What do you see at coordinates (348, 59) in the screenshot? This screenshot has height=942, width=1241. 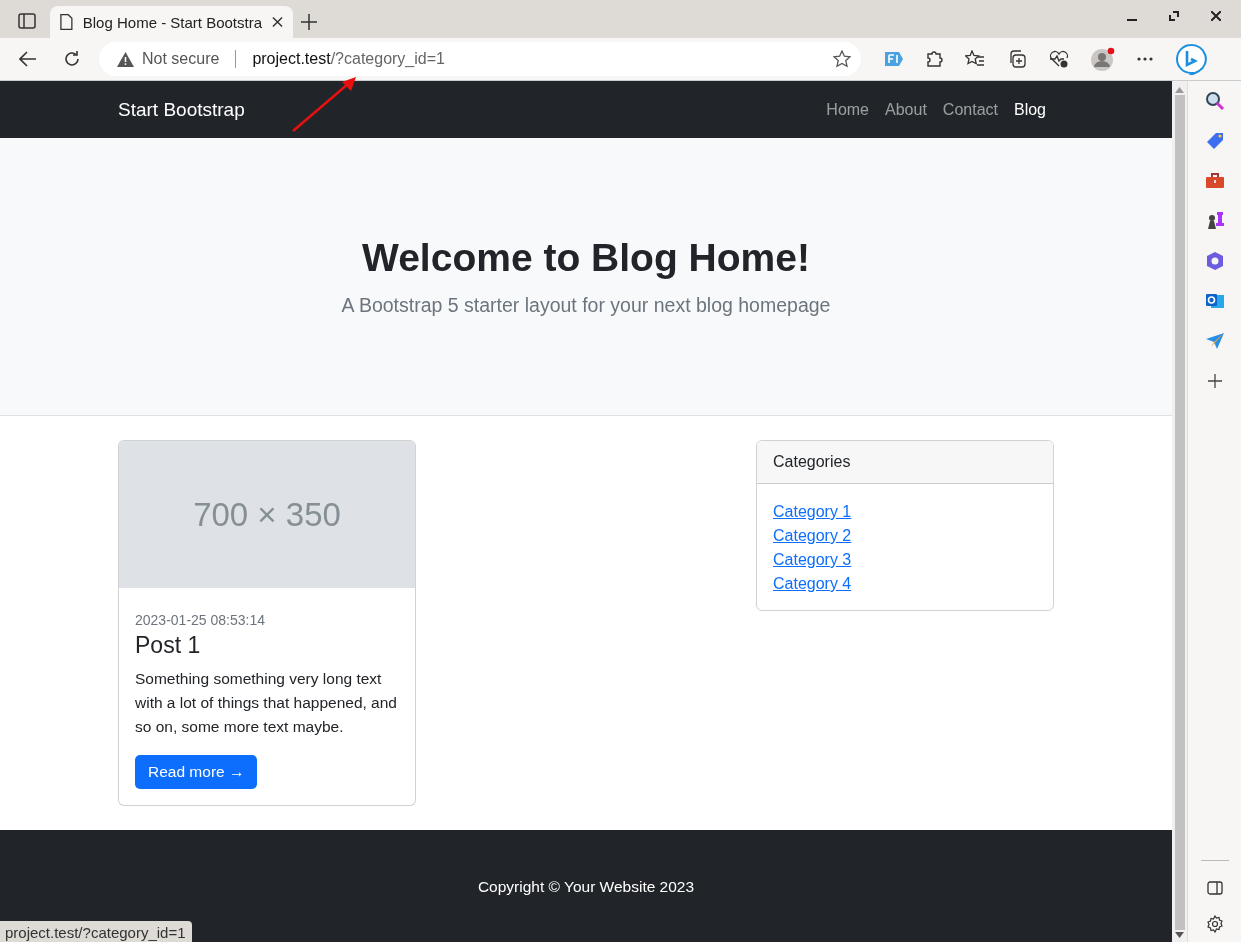 I see `url-text: project.test/?category_id=1` at bounding box center [348, 59].